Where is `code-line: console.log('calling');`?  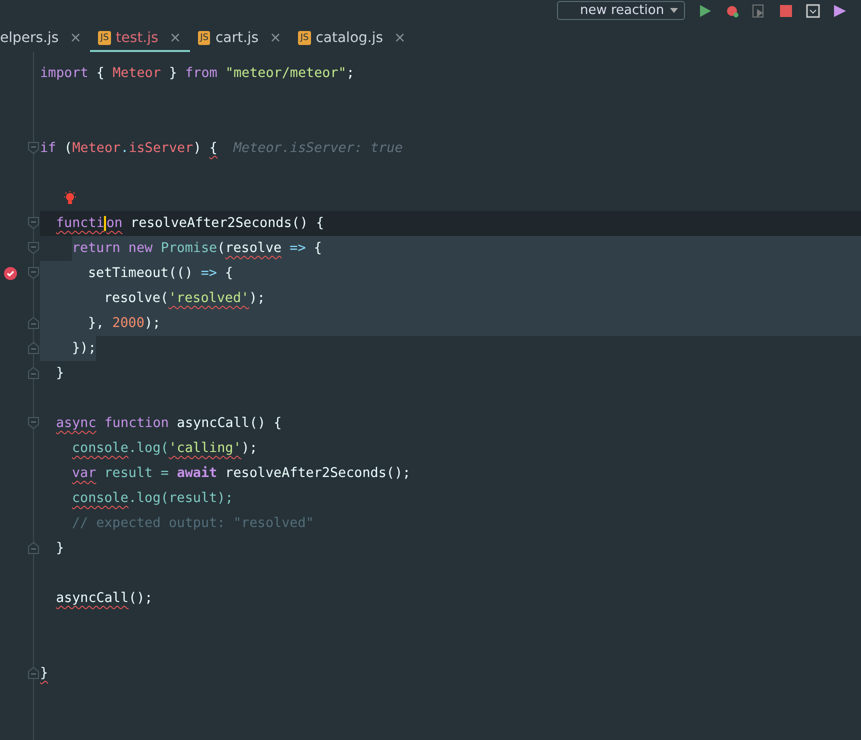 code-line: console.log('calling'); is located at coordinates (165, 449).